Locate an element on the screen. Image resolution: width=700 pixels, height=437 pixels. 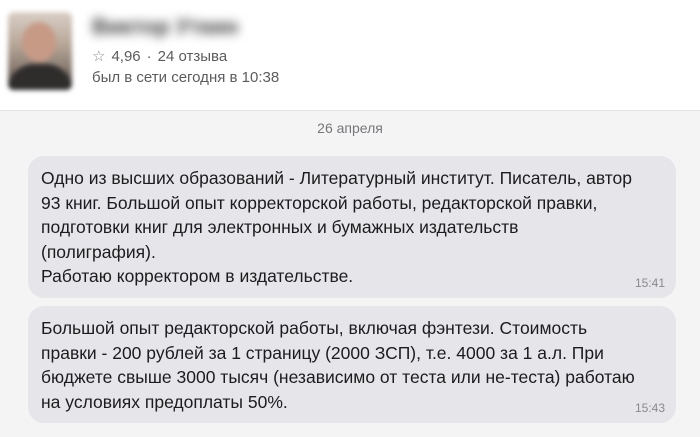
avatar-shoulders is located at coordinates (40, 77).